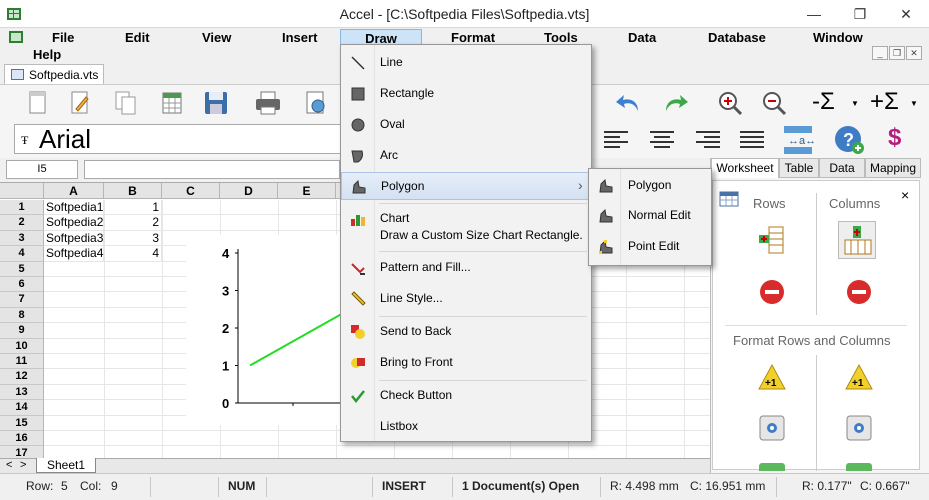 The image size is (929, 500). Describe the element at coordinates (133, 238) in the screenshot. I see `cell-b3: 3` at that location.